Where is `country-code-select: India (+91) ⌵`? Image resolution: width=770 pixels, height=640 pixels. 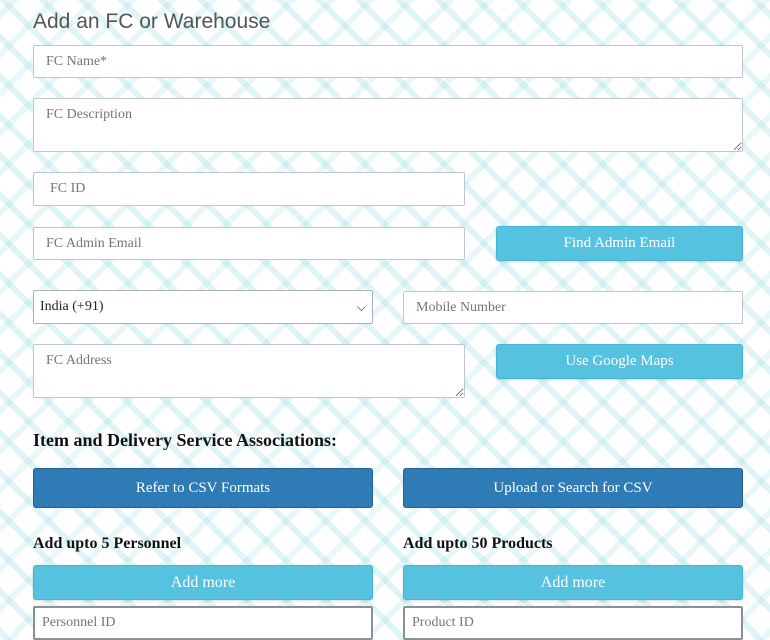 country-code-select: India (+91) ⌵ is located at coordinates (203, 307).